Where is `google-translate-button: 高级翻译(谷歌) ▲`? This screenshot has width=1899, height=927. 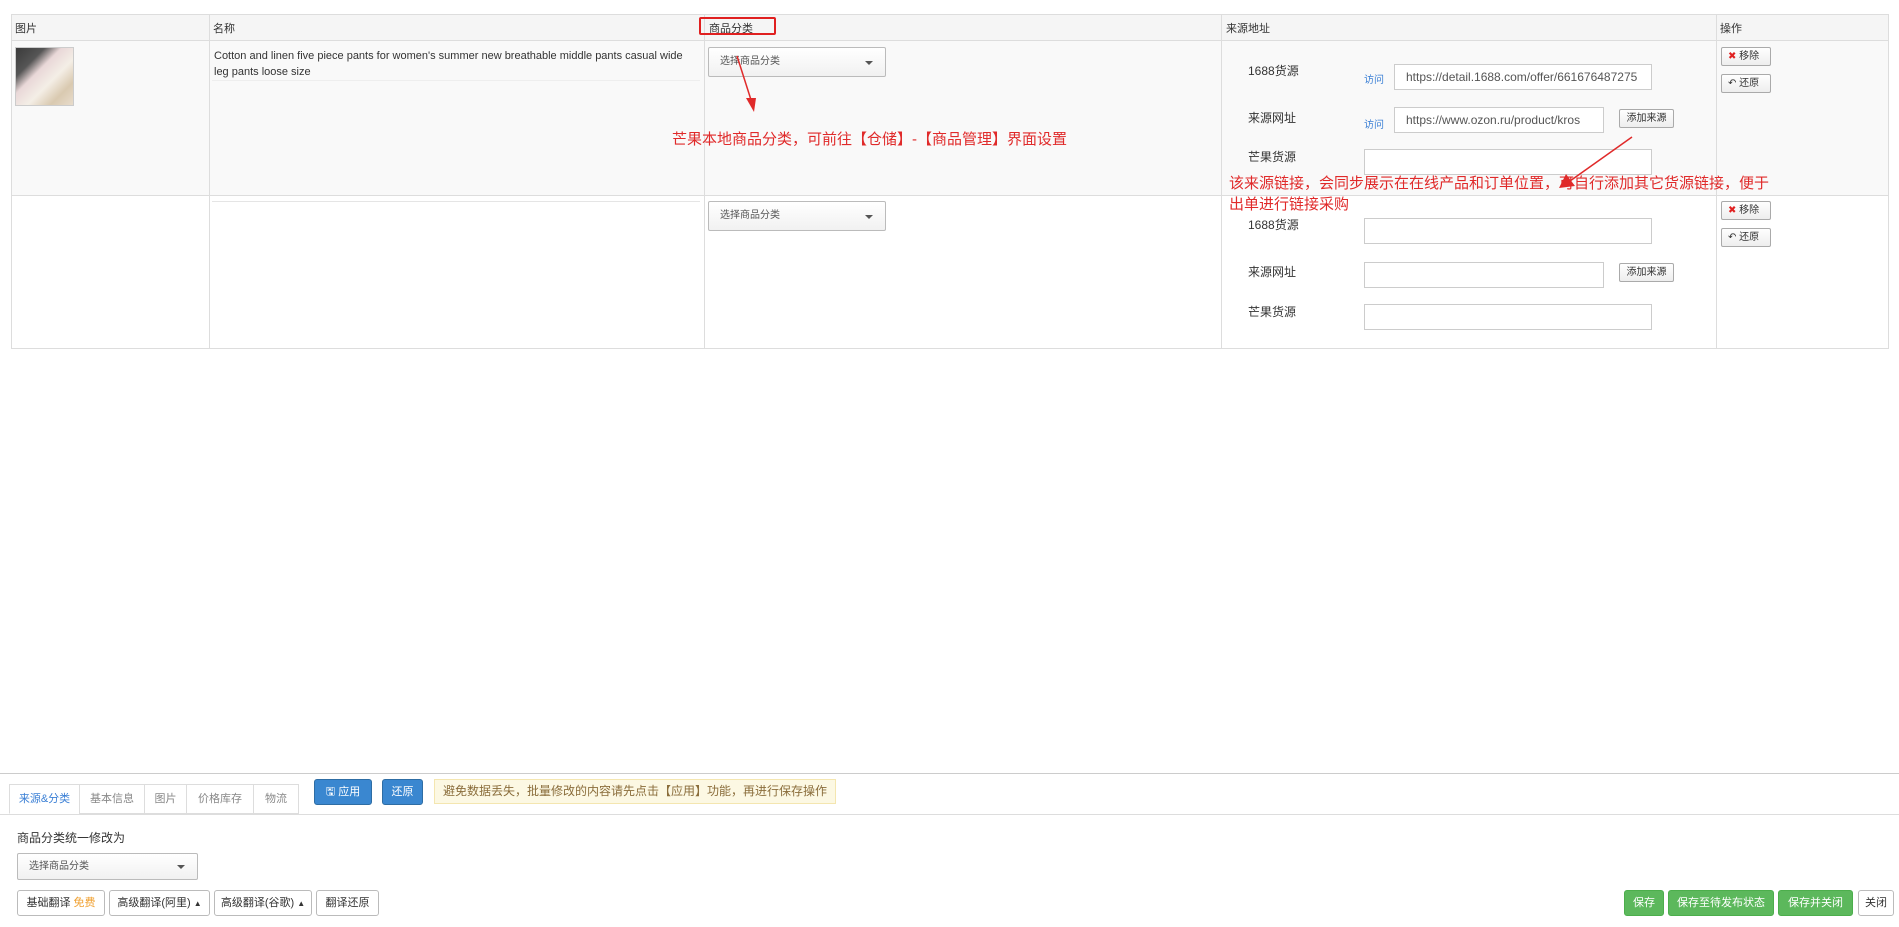 google-translate-button: 高级翻译(谷歌) ▲ is located at coordinates (263, 903).